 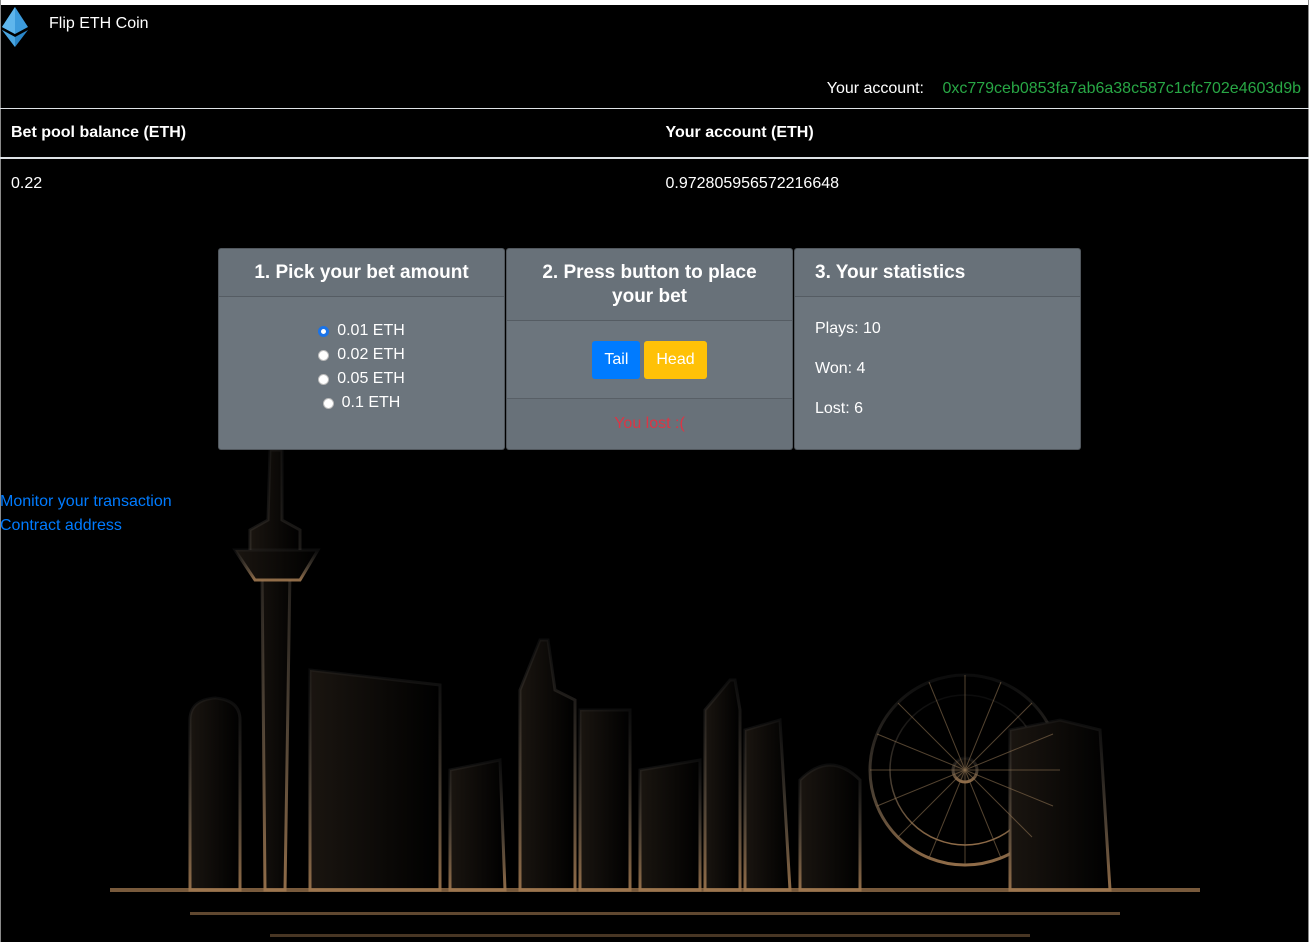 What do you see at coordinates (839, 408) in the screenshot?
I see `stat-lost: Lost: 6` at bounding box center [839, 408].